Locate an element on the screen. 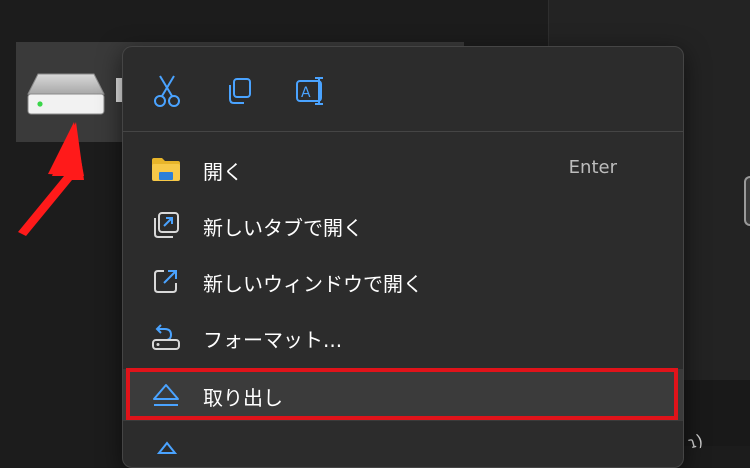 This screenshot has width=750, height=468. open-in-new-tab-icon is located at coordinates (166, 225).